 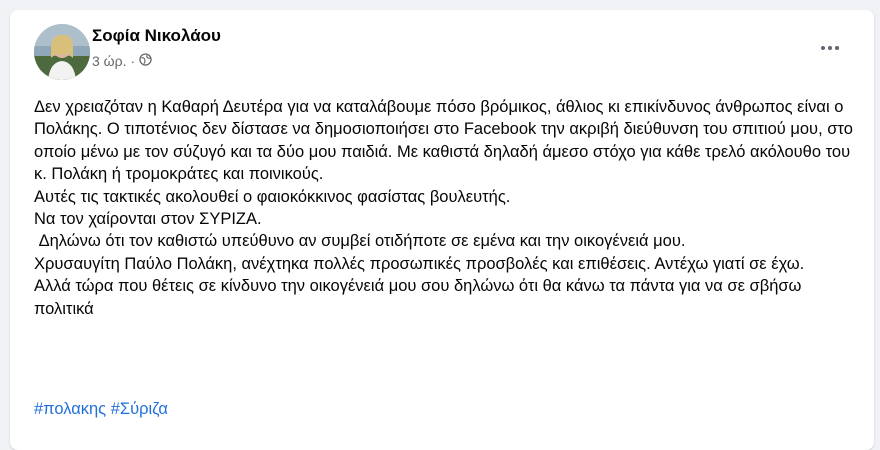 What do you see at coordinates (145, 61) in the screenshot?
I see `globe-icon` at bounding box center [145, 61].